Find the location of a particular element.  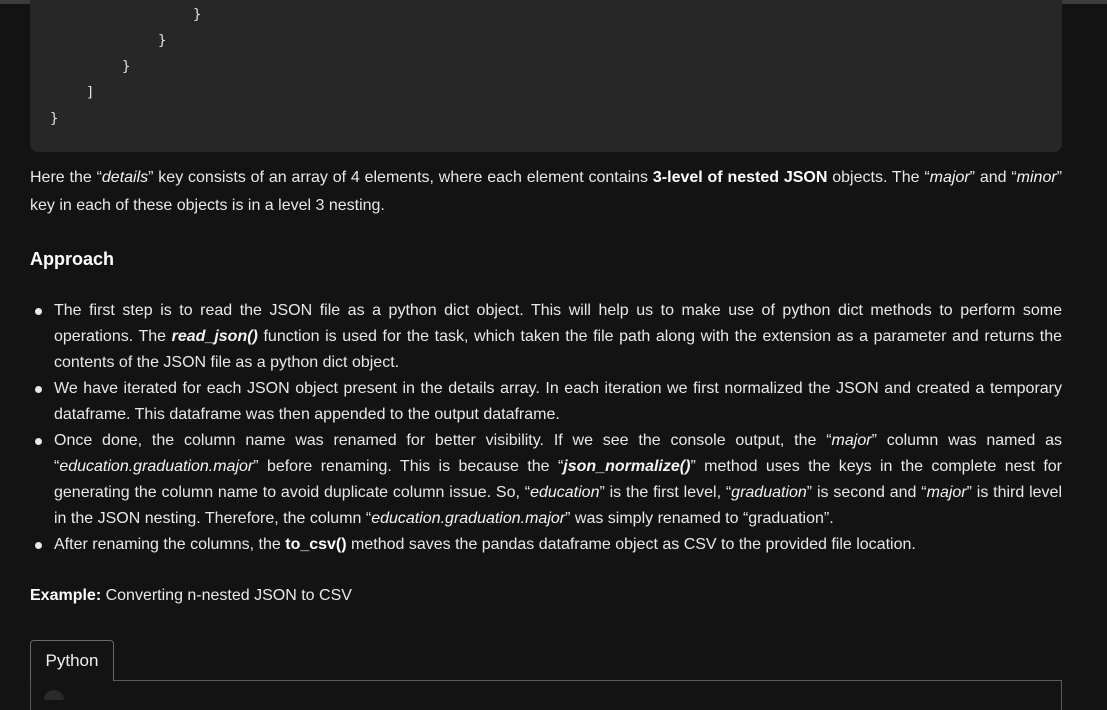

tab-python: Python is located at coordinates (72, 660).